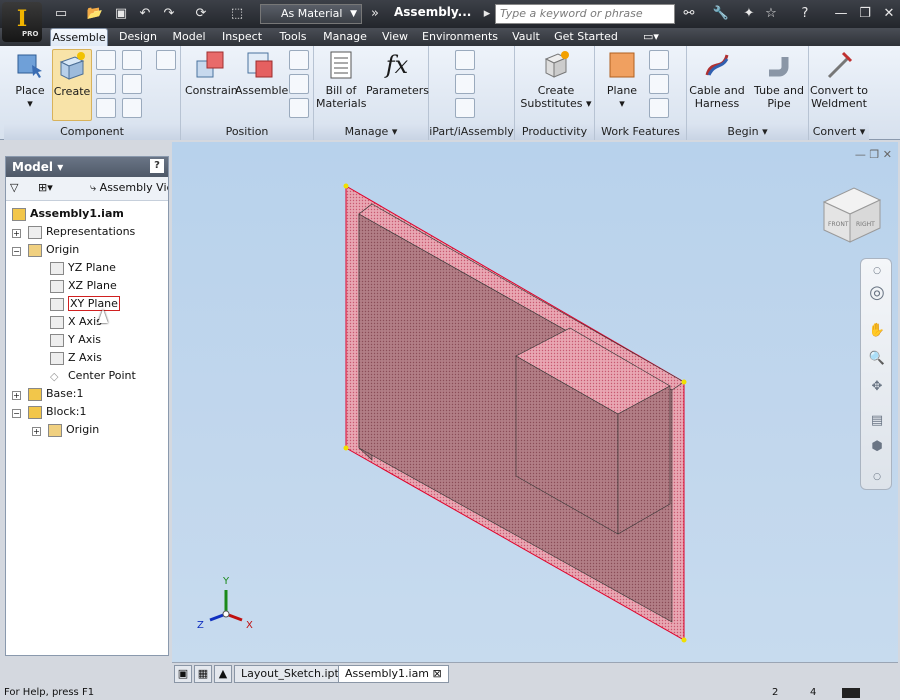 The image size is (900, 700). What do you see at coordinates (138, 37) in the screenshot?
I see `tab-design: Design` at bounding box center [138, 37].